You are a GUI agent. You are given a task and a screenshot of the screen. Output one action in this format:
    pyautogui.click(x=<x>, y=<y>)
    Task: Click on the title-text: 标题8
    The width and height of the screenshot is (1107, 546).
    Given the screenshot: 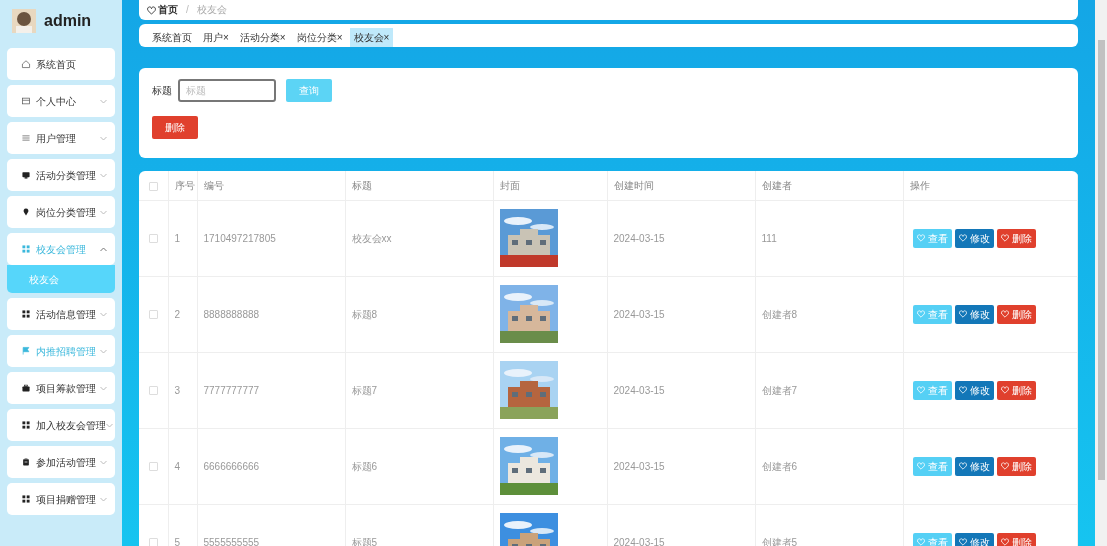 What is the action you would take?
    pyautogui.click(x=364, y=314)
    